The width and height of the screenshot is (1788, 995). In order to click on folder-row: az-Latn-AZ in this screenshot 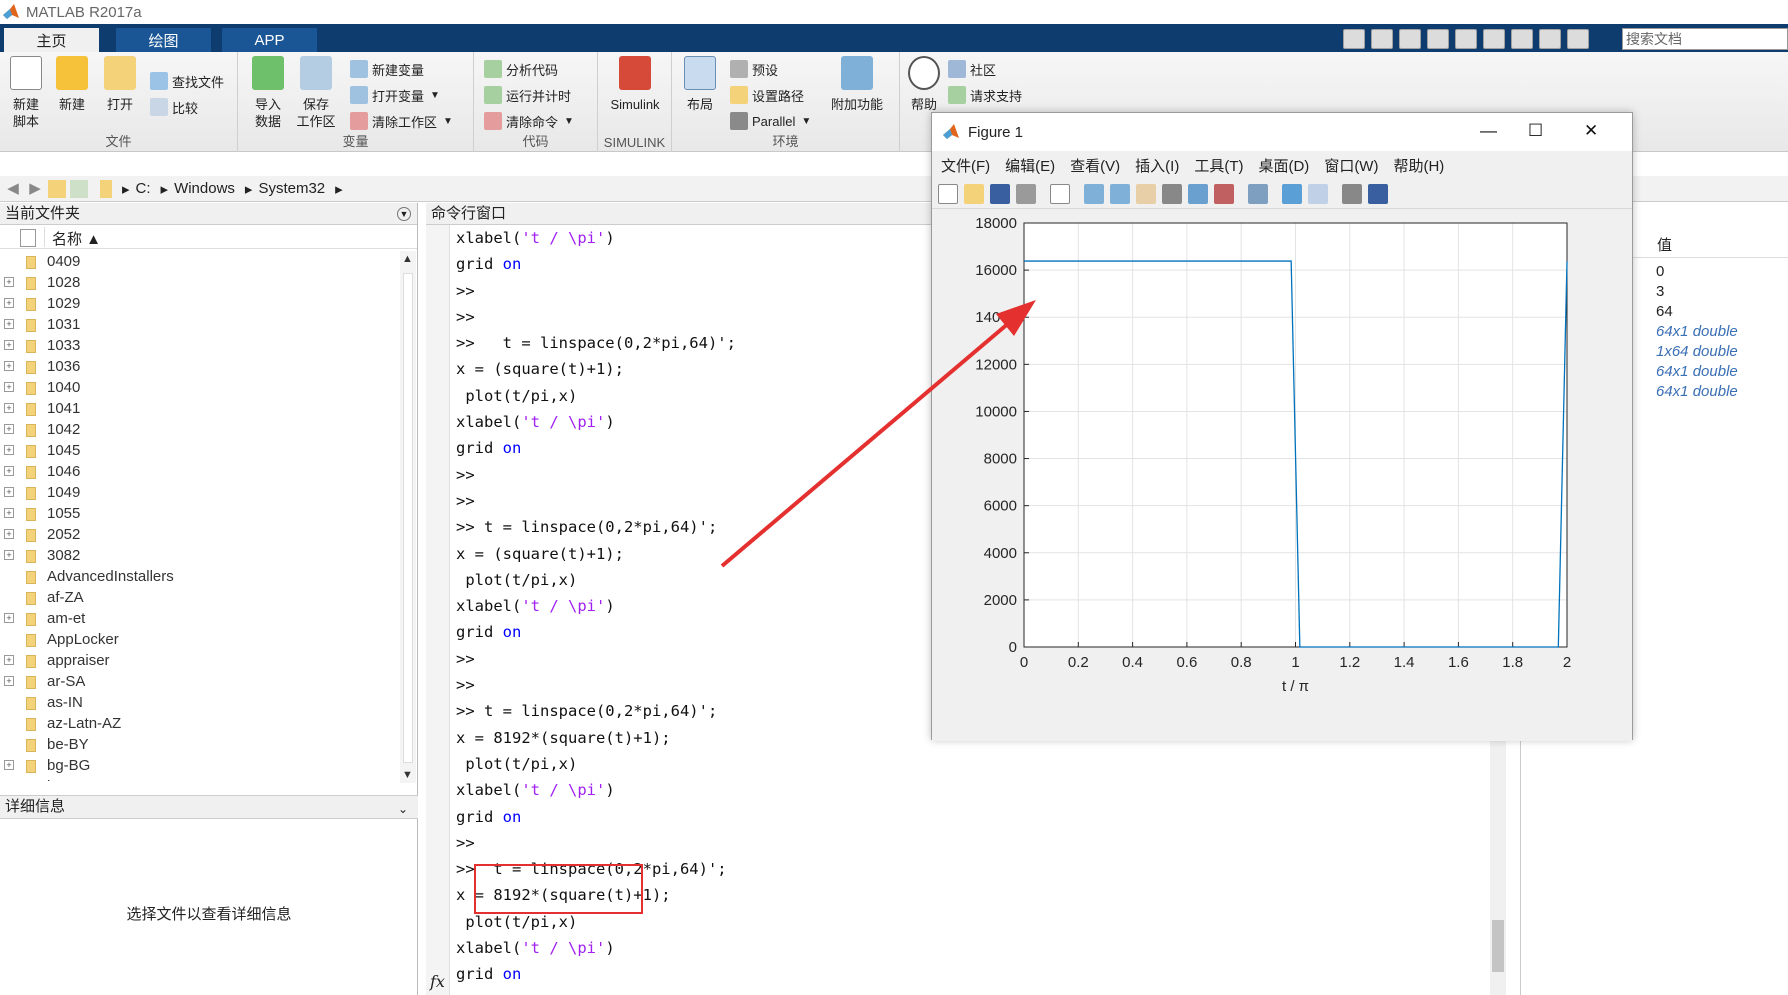, I will do `click(200, 723)`.